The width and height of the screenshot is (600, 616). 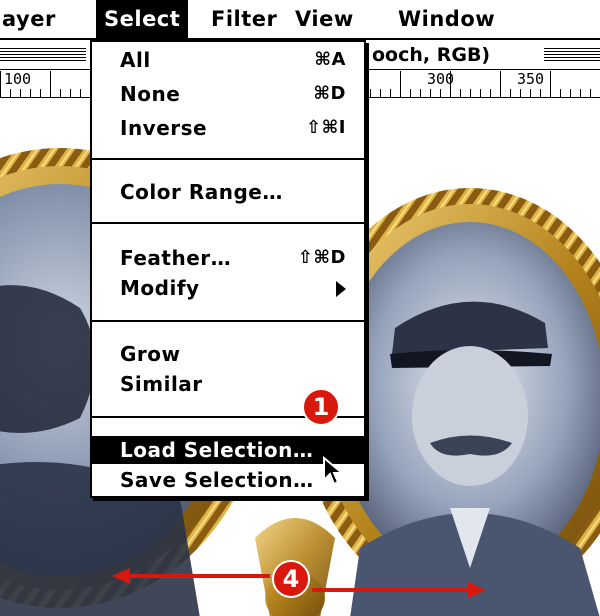 I want to click on menubar: ayer Select Filter View Window, so click(x=300, y=20).